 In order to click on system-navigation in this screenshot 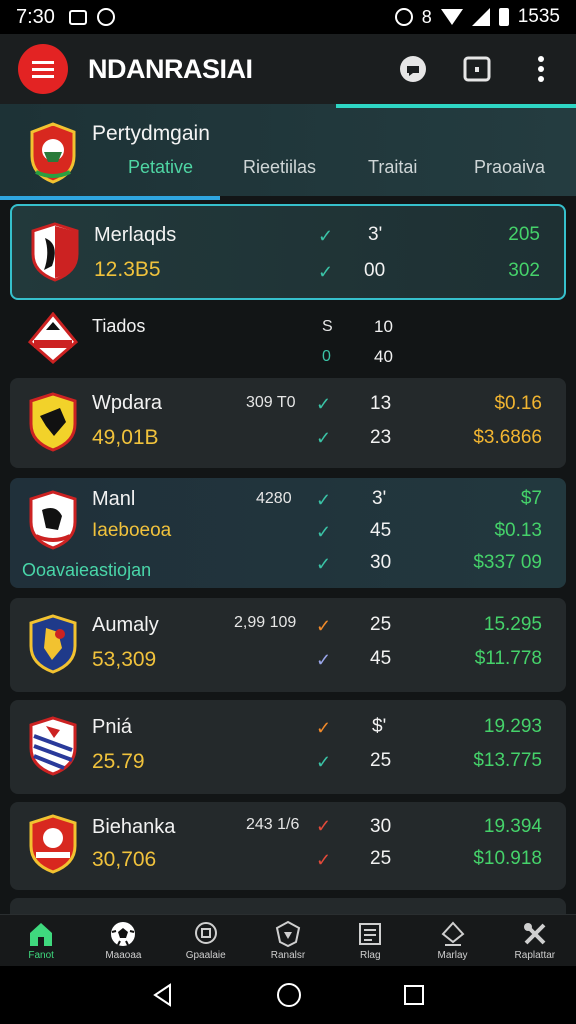, I will do `click(288, 995)`.